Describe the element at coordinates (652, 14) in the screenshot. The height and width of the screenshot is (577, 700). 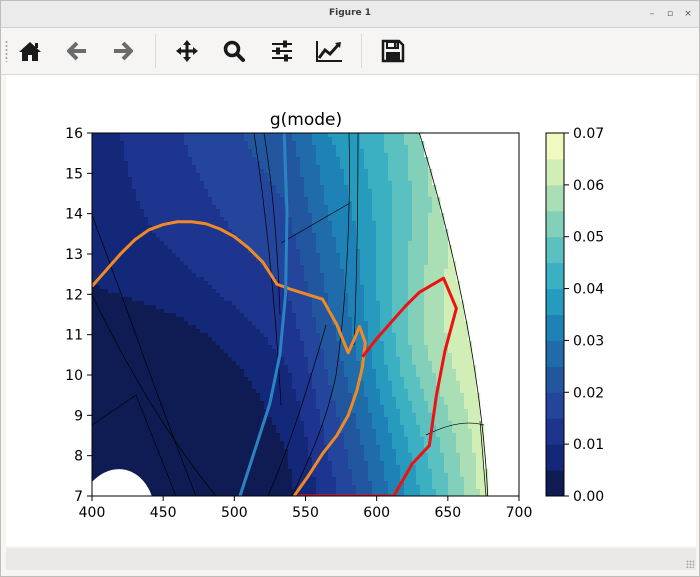
I see `minimize-button: –` at that location.